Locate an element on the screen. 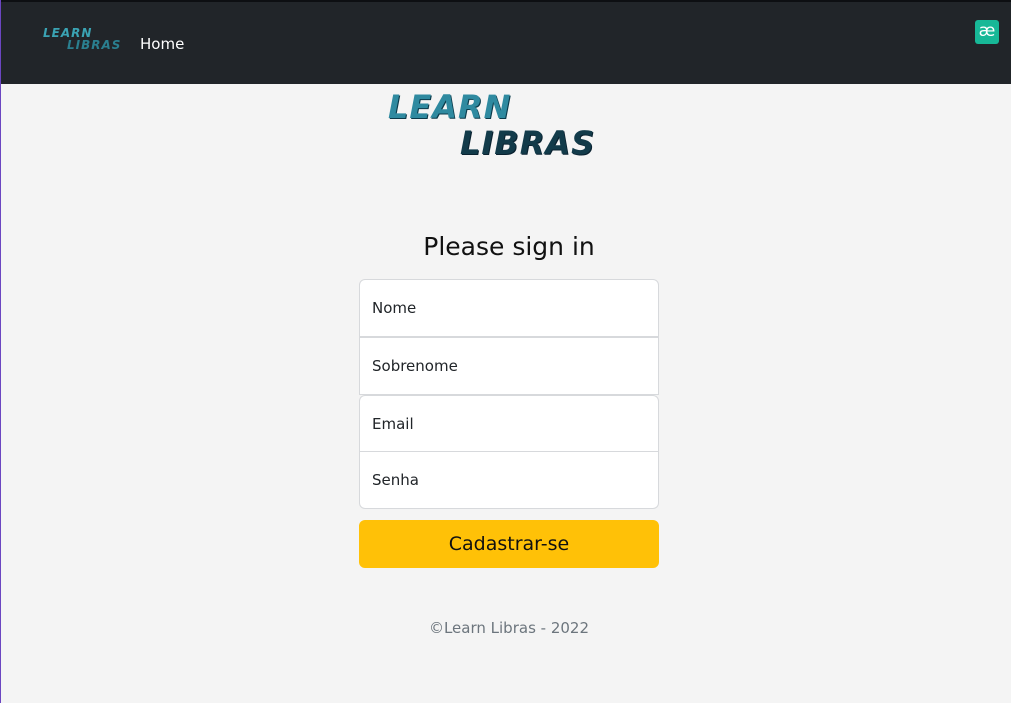  sobrenome-field is located at coordinates (509, 366).